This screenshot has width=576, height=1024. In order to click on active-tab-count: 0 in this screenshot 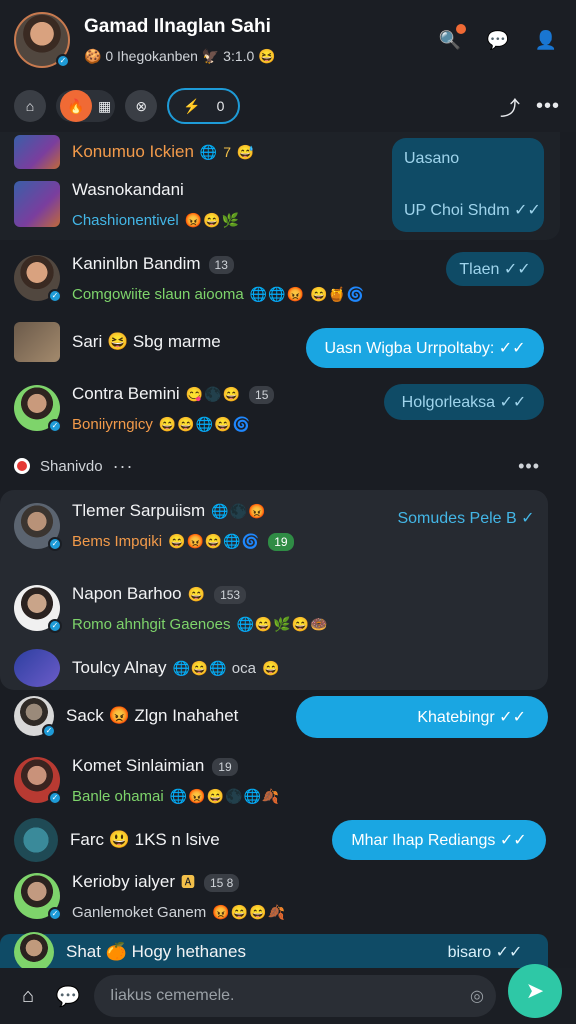, I will do `click(220, 106)`.